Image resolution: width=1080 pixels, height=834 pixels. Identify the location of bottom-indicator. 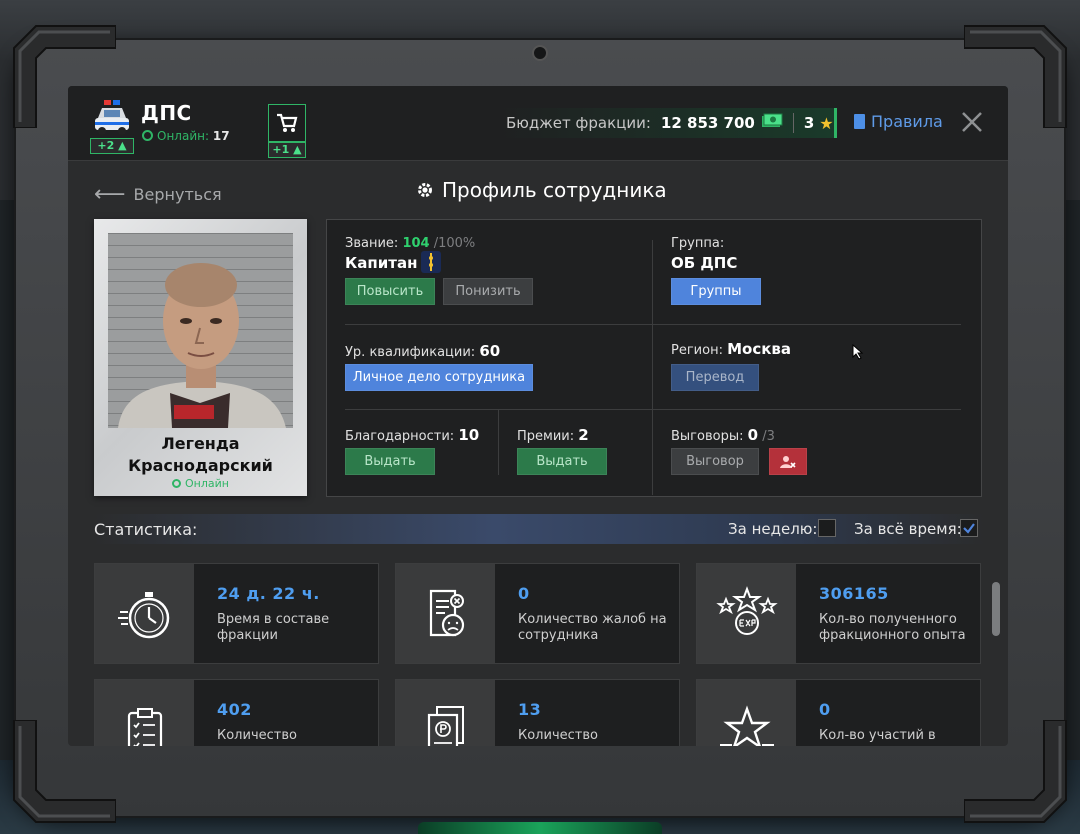
(540, 828).